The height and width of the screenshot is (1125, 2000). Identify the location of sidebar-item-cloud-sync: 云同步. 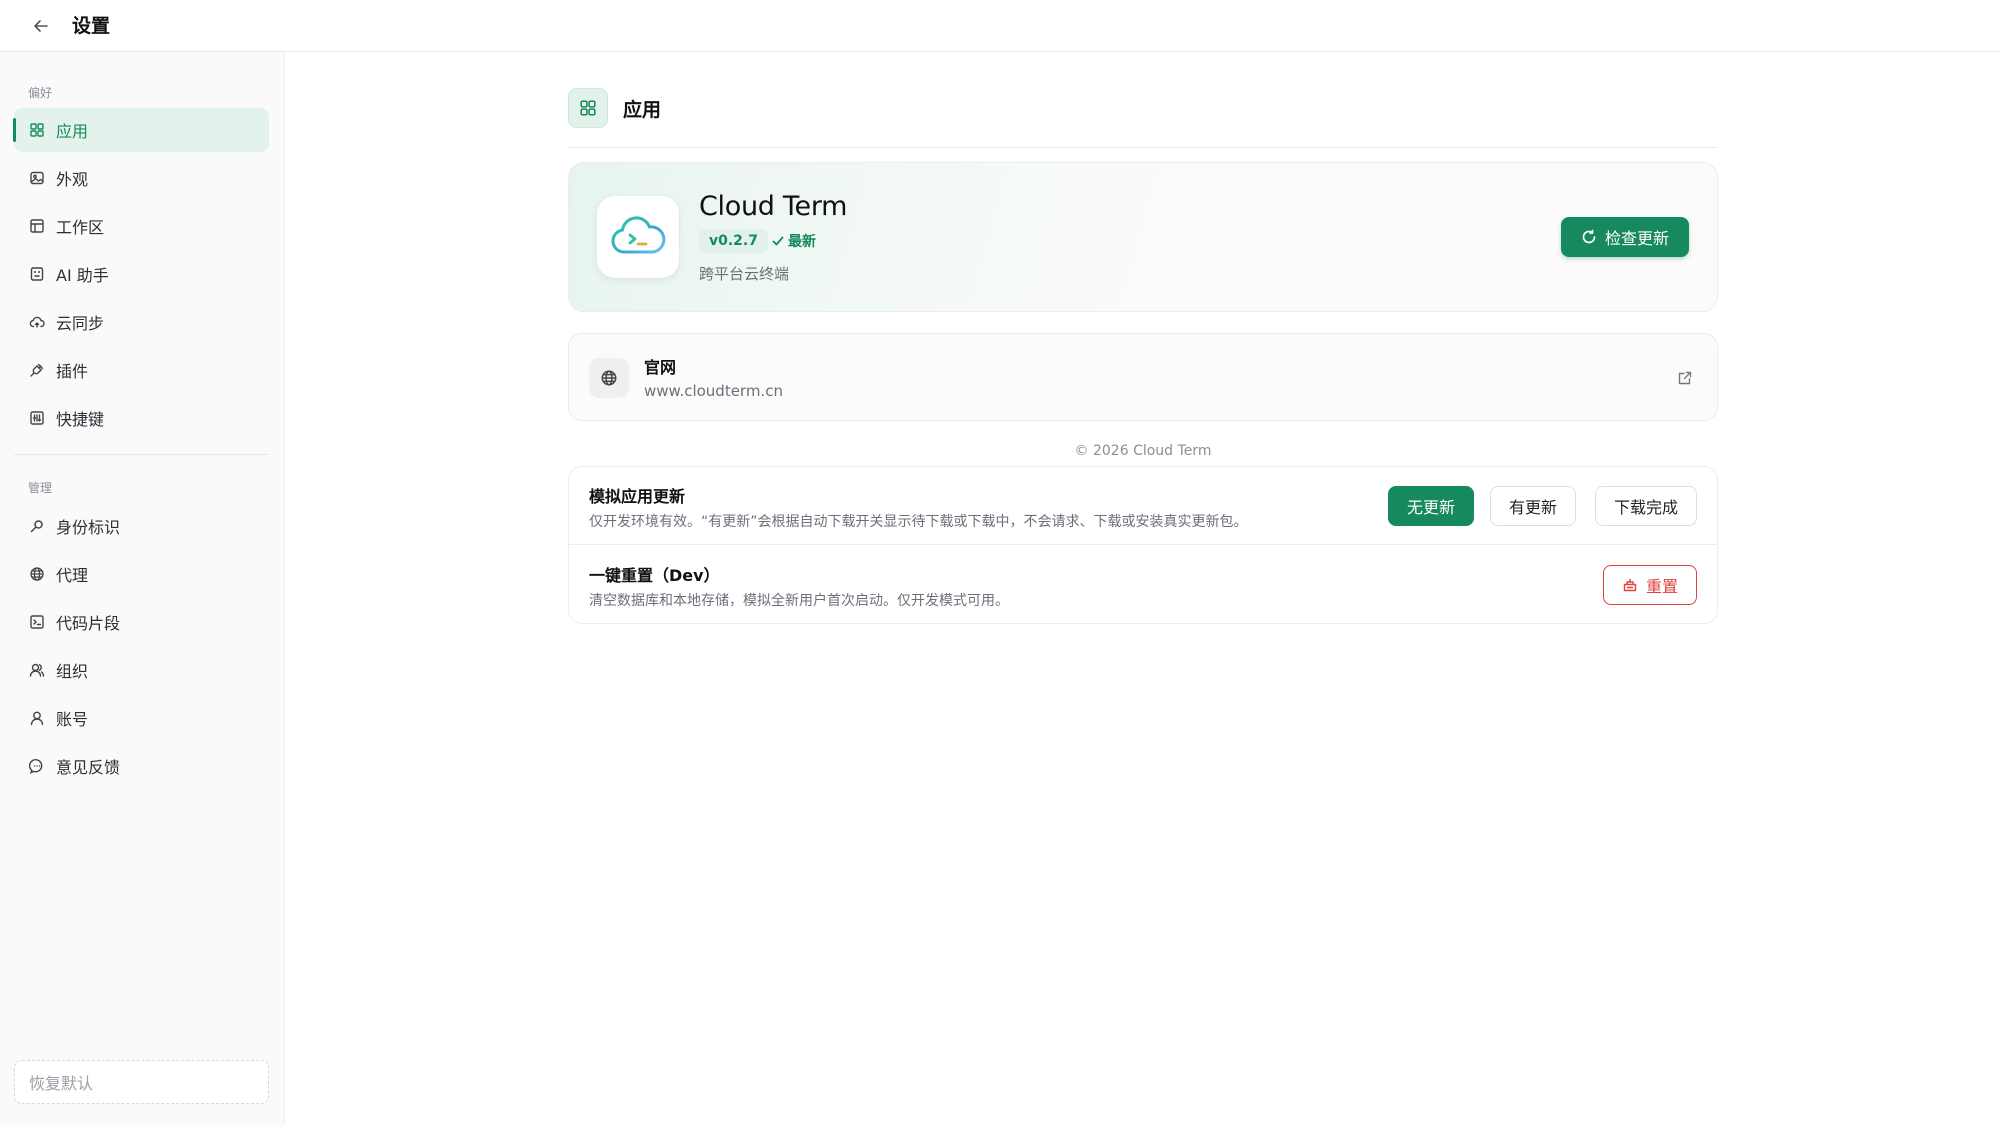
(141, 322).